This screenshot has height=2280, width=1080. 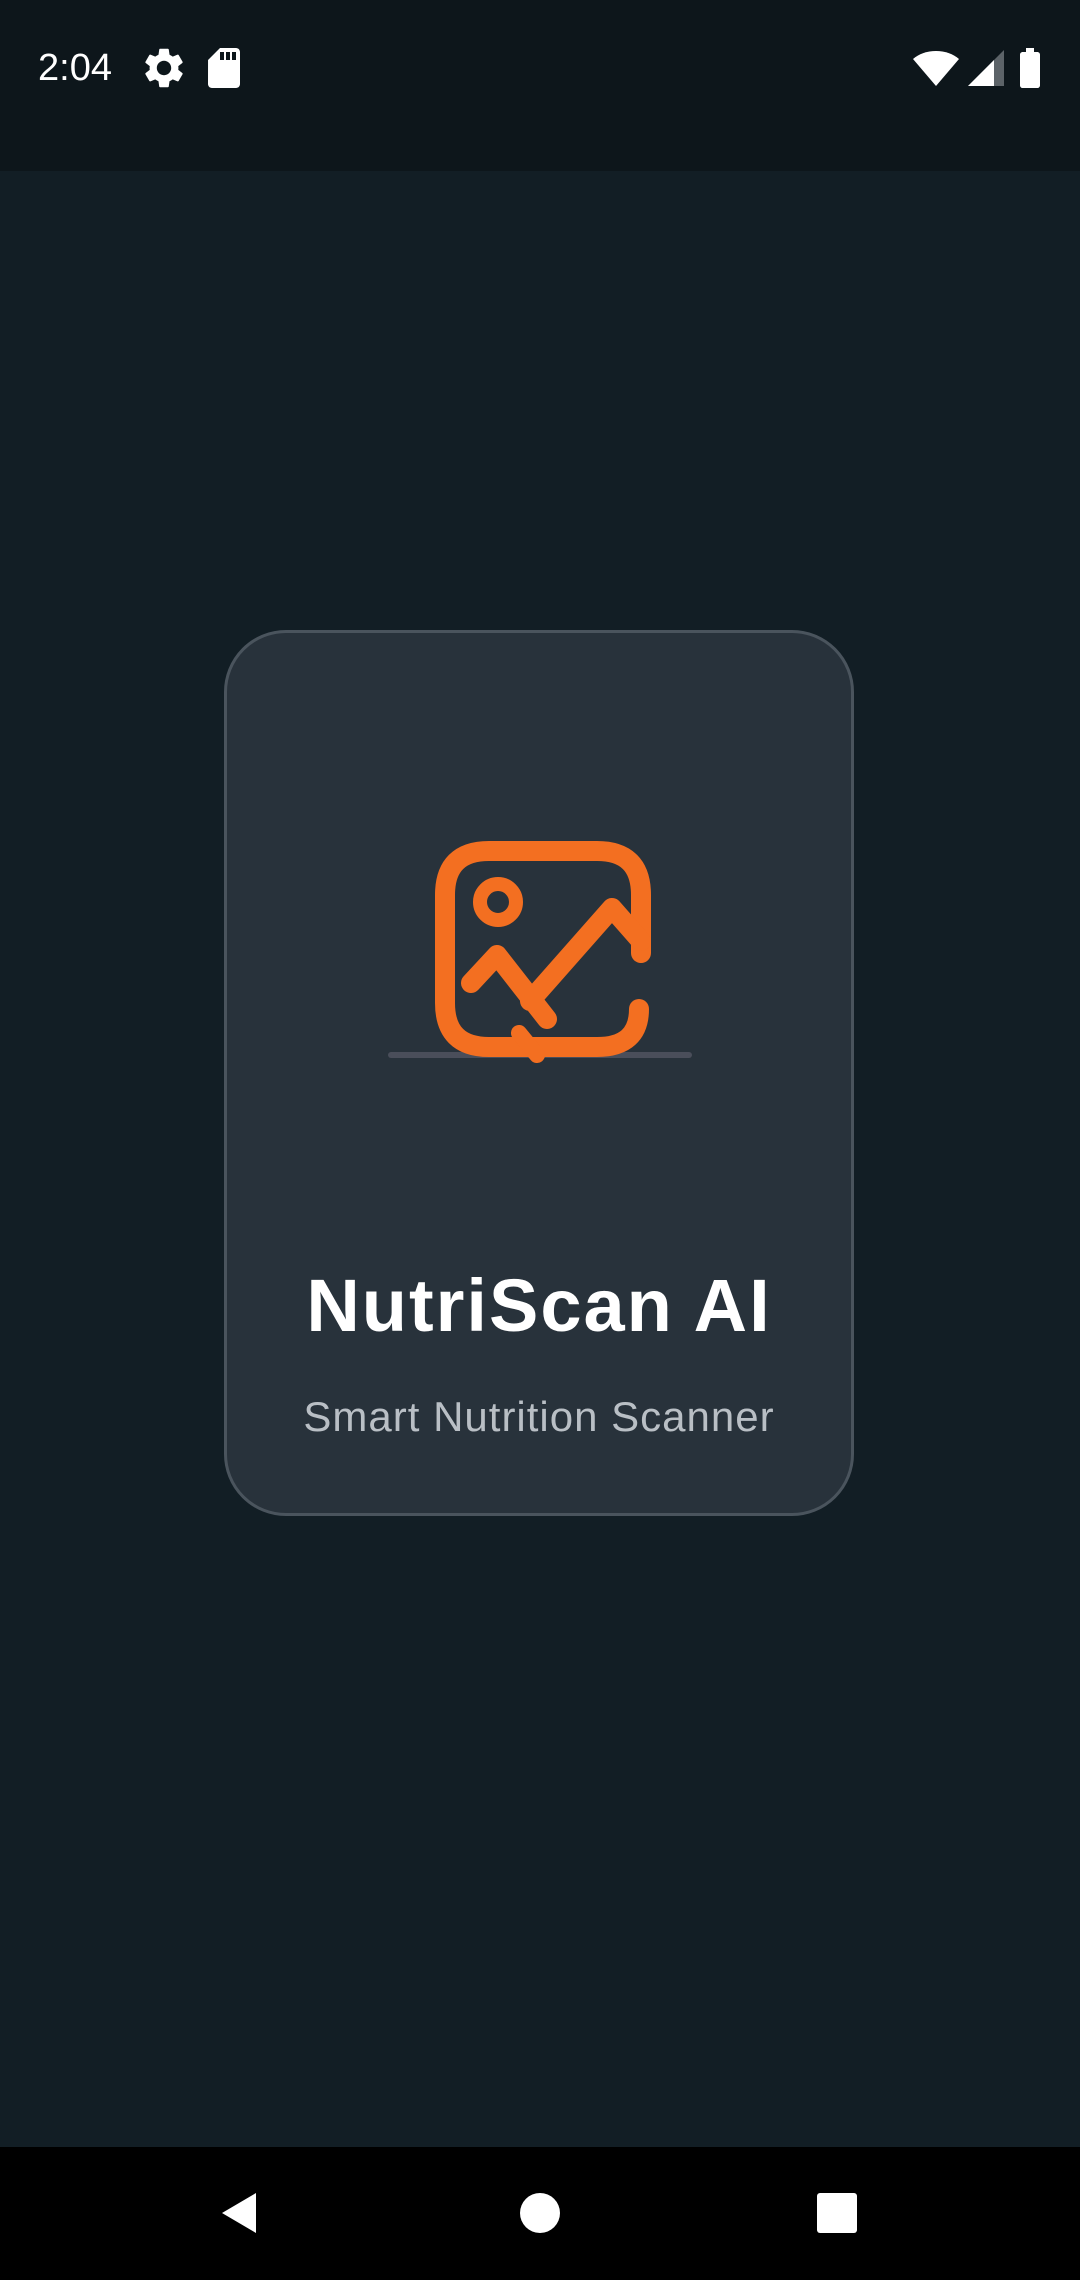 I want to click on home-icon, so click(x=540, y=2213).